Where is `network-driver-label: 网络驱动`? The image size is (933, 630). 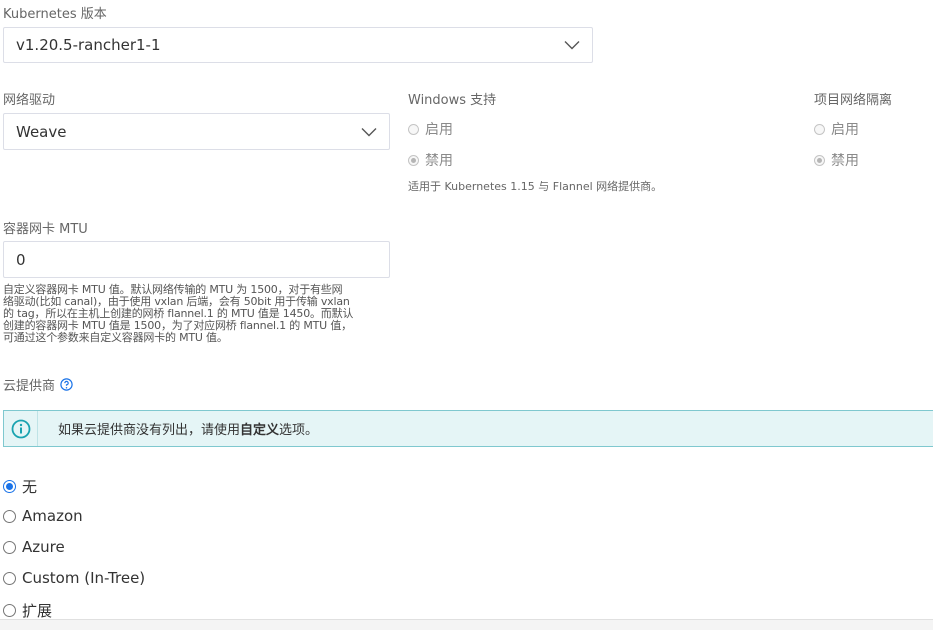
network-driver-label: 网络驱动 is located at coordinates (29, 100).